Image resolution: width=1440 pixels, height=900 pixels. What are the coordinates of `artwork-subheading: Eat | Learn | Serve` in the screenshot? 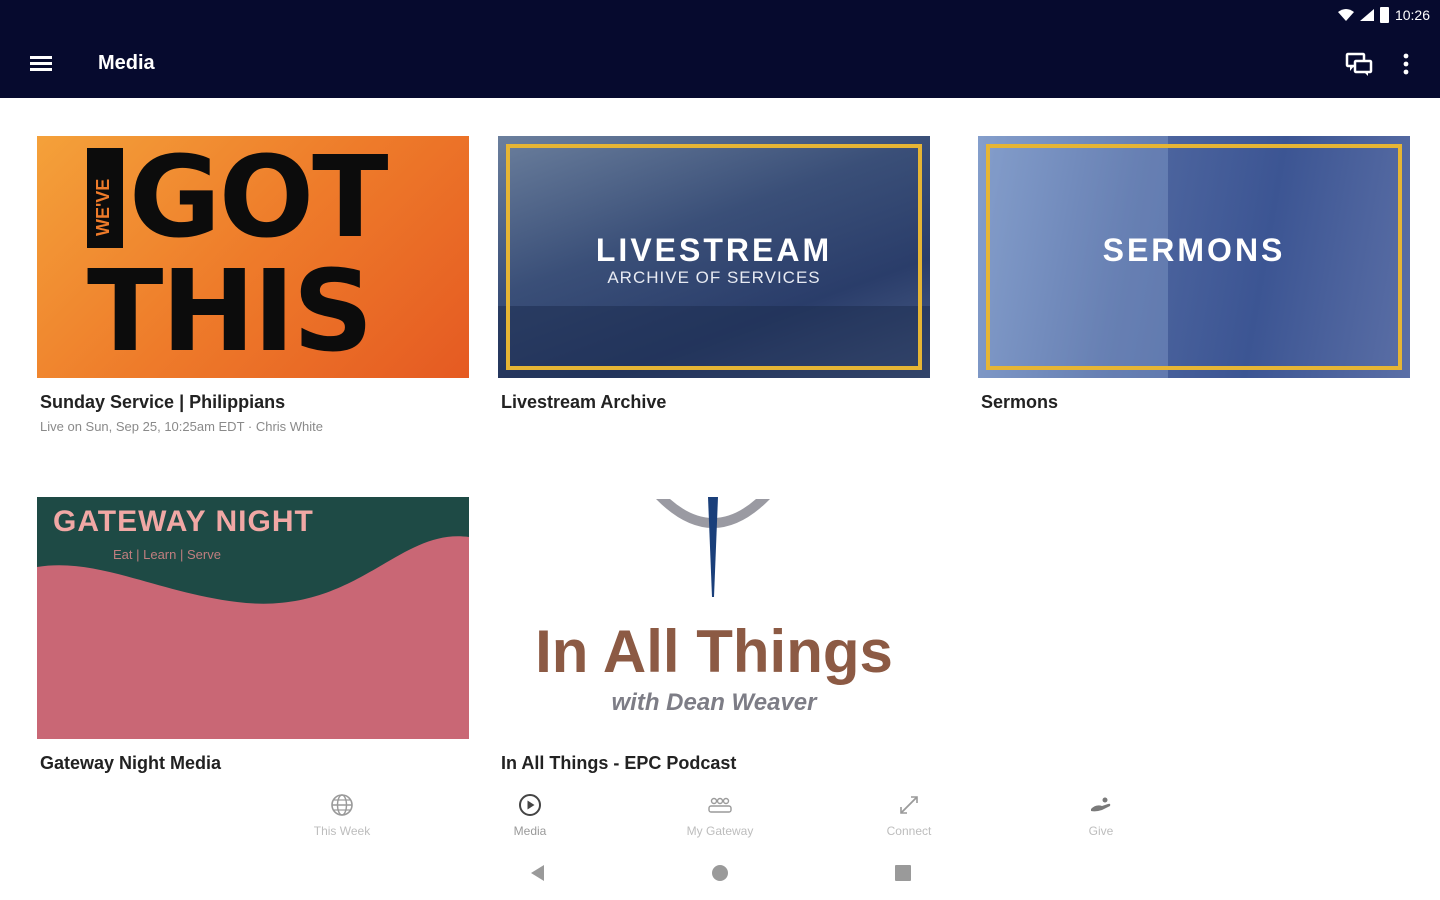 It's located at (167, 554).